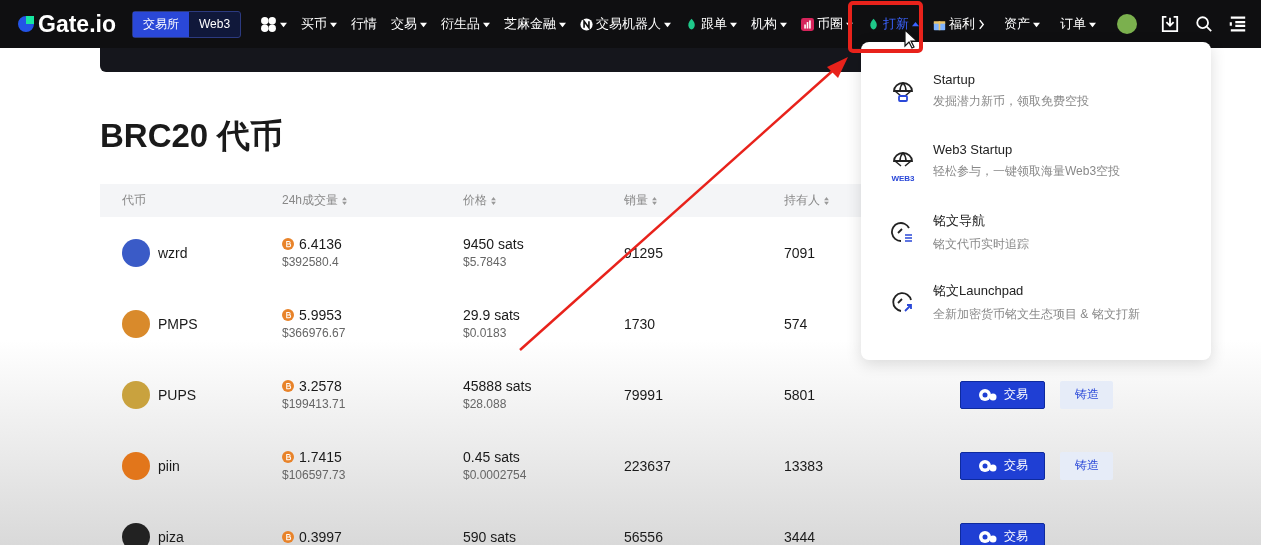 The image size is (1261, 545). Describe the element at coordinates (169, 465) in the screenshot. I see `coin-name: piin` at that location.